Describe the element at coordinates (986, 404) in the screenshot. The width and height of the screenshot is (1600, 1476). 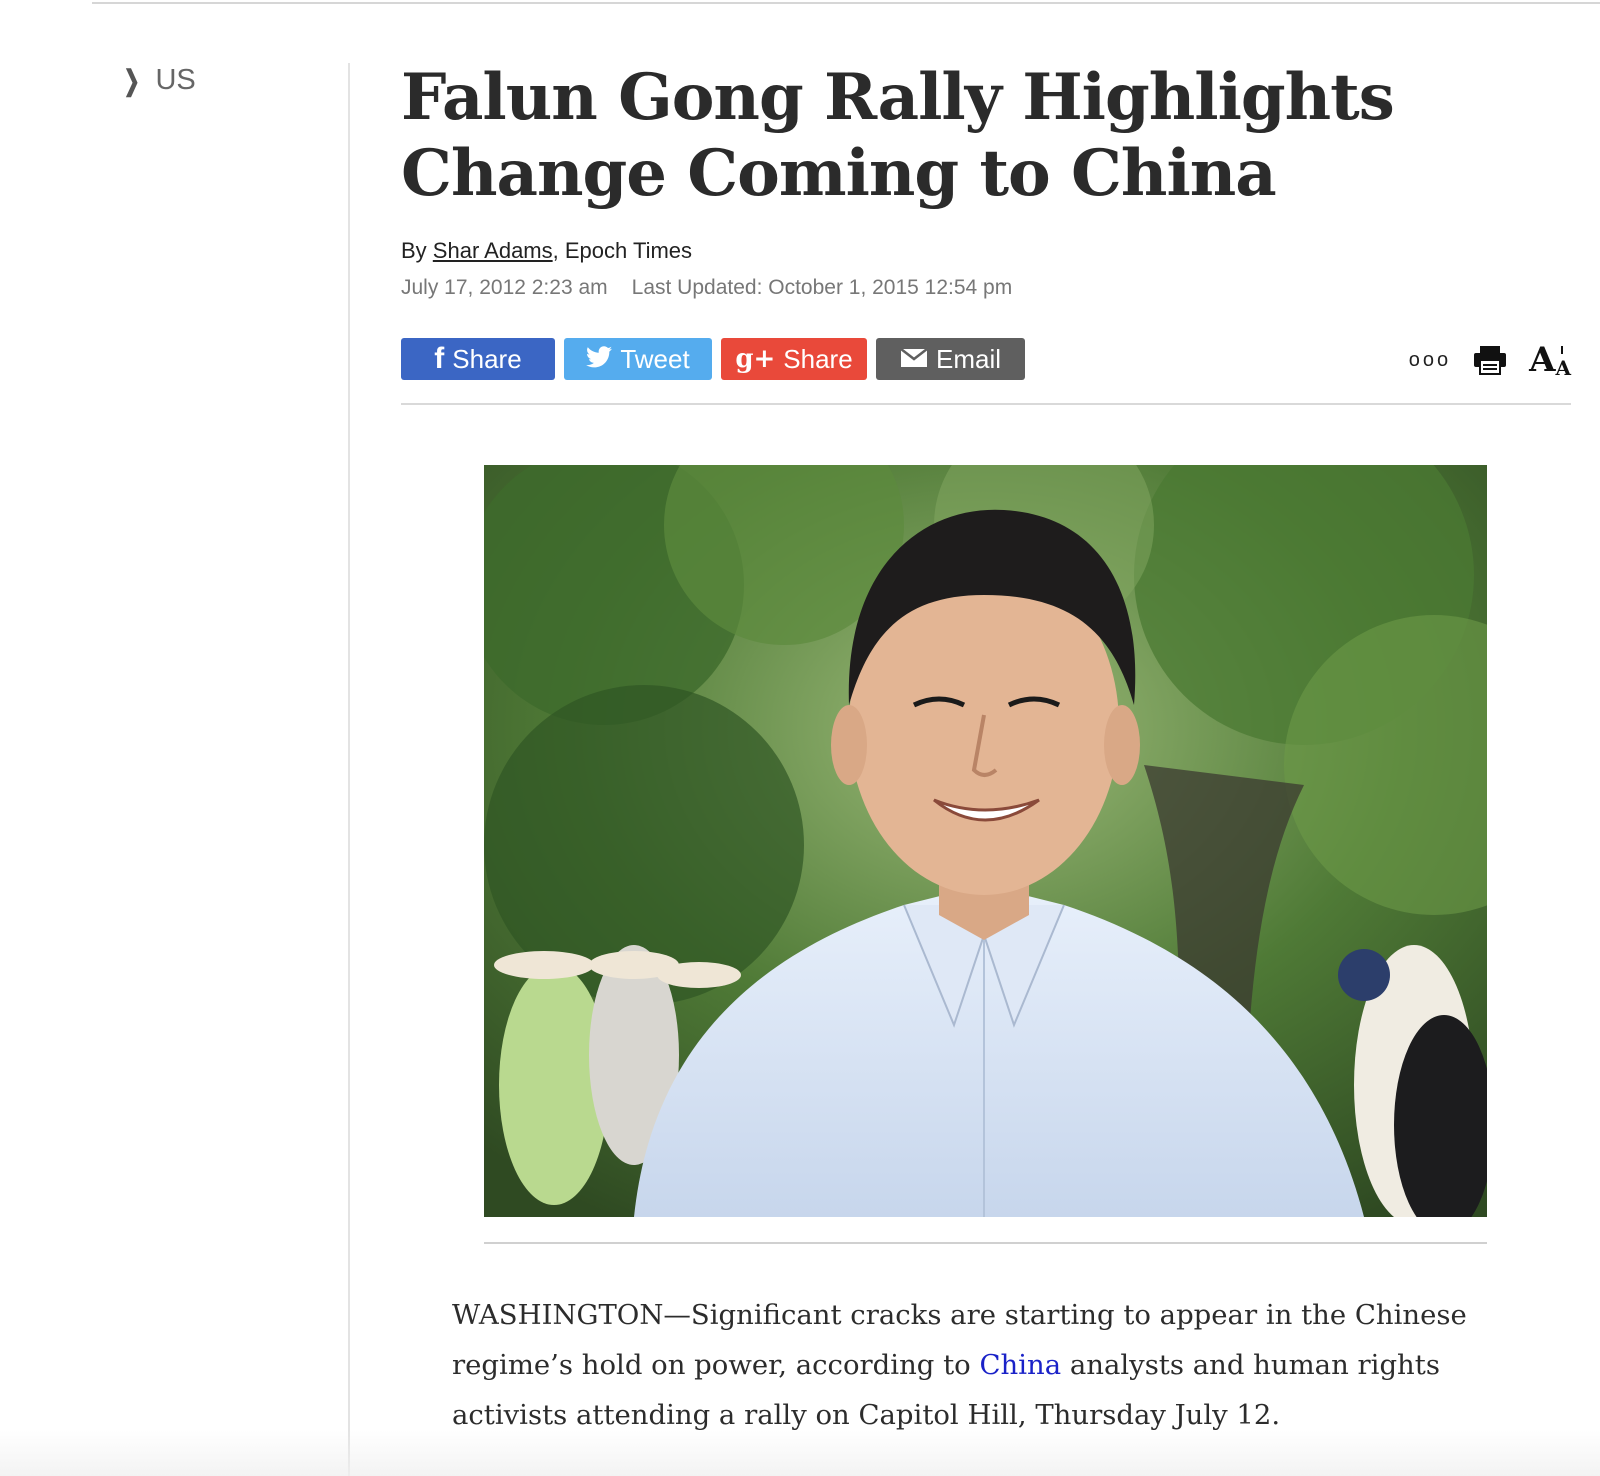
I see `share-bar-divider` at that location.